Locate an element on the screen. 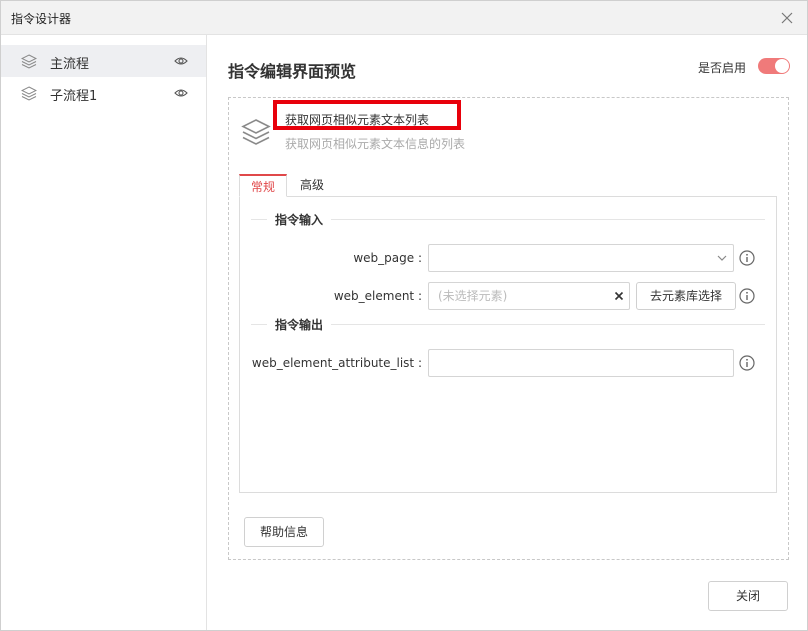  title-bar: 指令设计器 is located at coordinates (404, 18).